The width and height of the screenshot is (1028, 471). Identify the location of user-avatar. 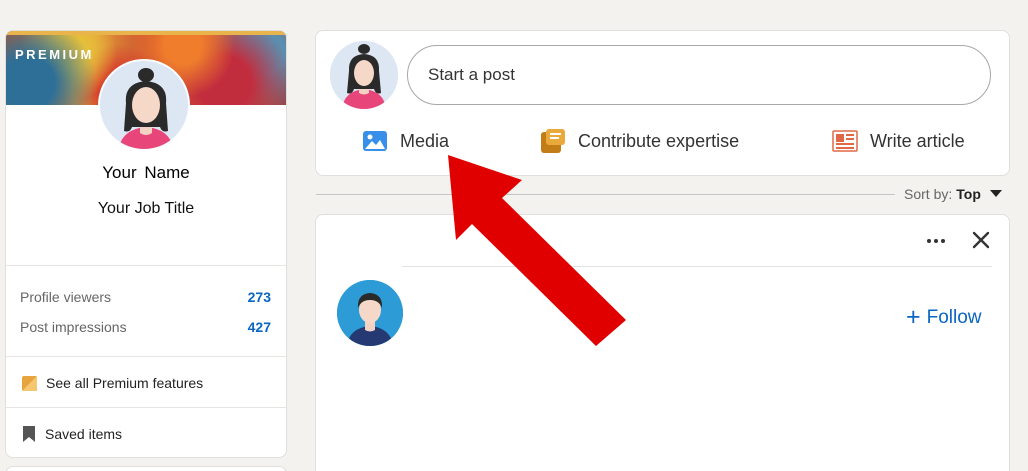
(364, 75).